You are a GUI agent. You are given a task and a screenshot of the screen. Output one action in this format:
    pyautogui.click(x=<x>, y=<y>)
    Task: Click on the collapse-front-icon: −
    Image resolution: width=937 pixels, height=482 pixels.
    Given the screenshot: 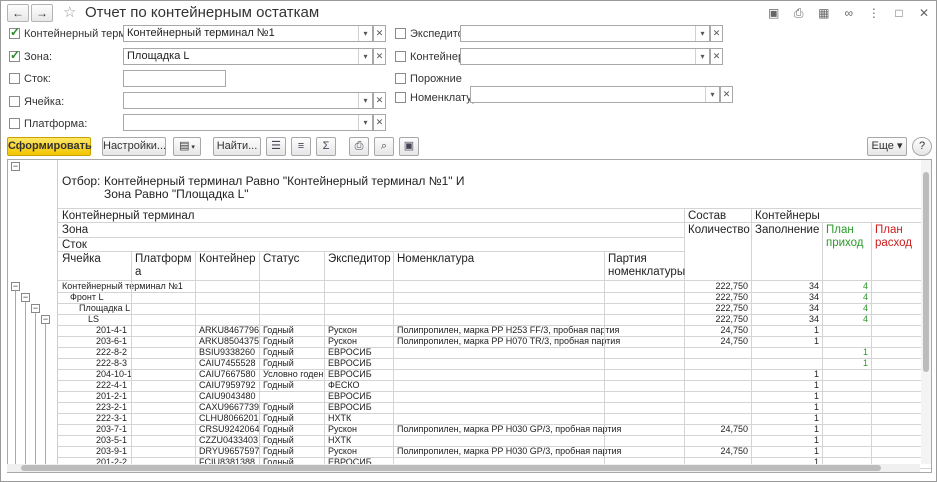 What is the action you would take?
    pyautogui.click(x=25, y=297)
    